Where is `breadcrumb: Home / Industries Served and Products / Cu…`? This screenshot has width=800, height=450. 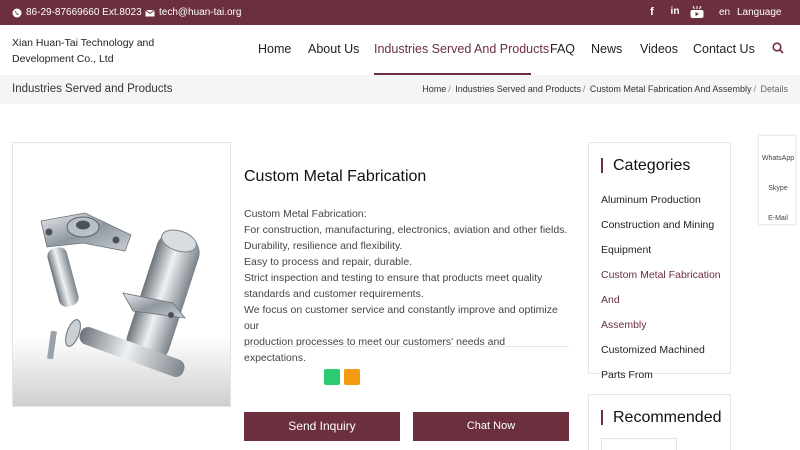
breadcrumb: Home / Industries Served and Products / Cu… is located at coordinates (605, 89).